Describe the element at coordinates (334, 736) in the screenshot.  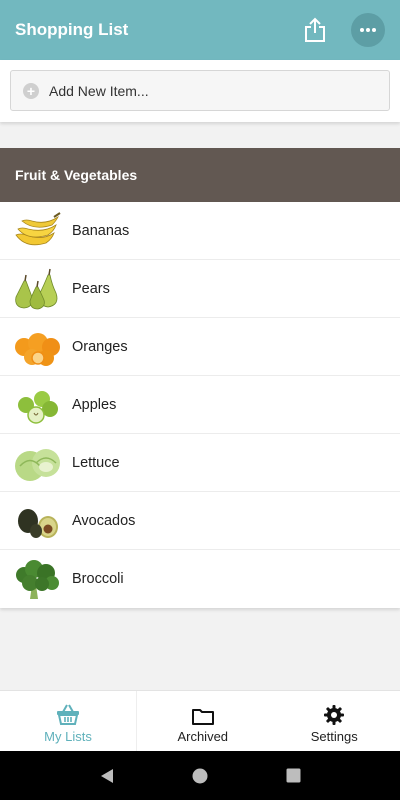
I see `tab-label: Settings` at that location.